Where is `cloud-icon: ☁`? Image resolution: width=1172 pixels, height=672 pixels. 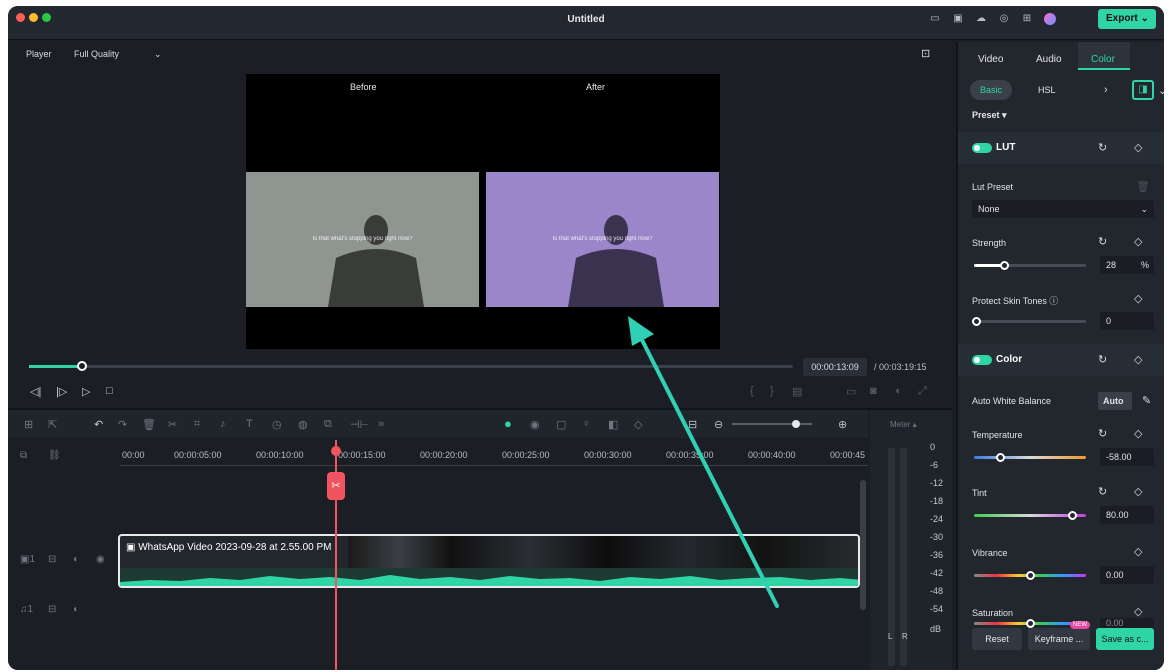
cloud-icon: ☁ is located at coordinates (981, 19).